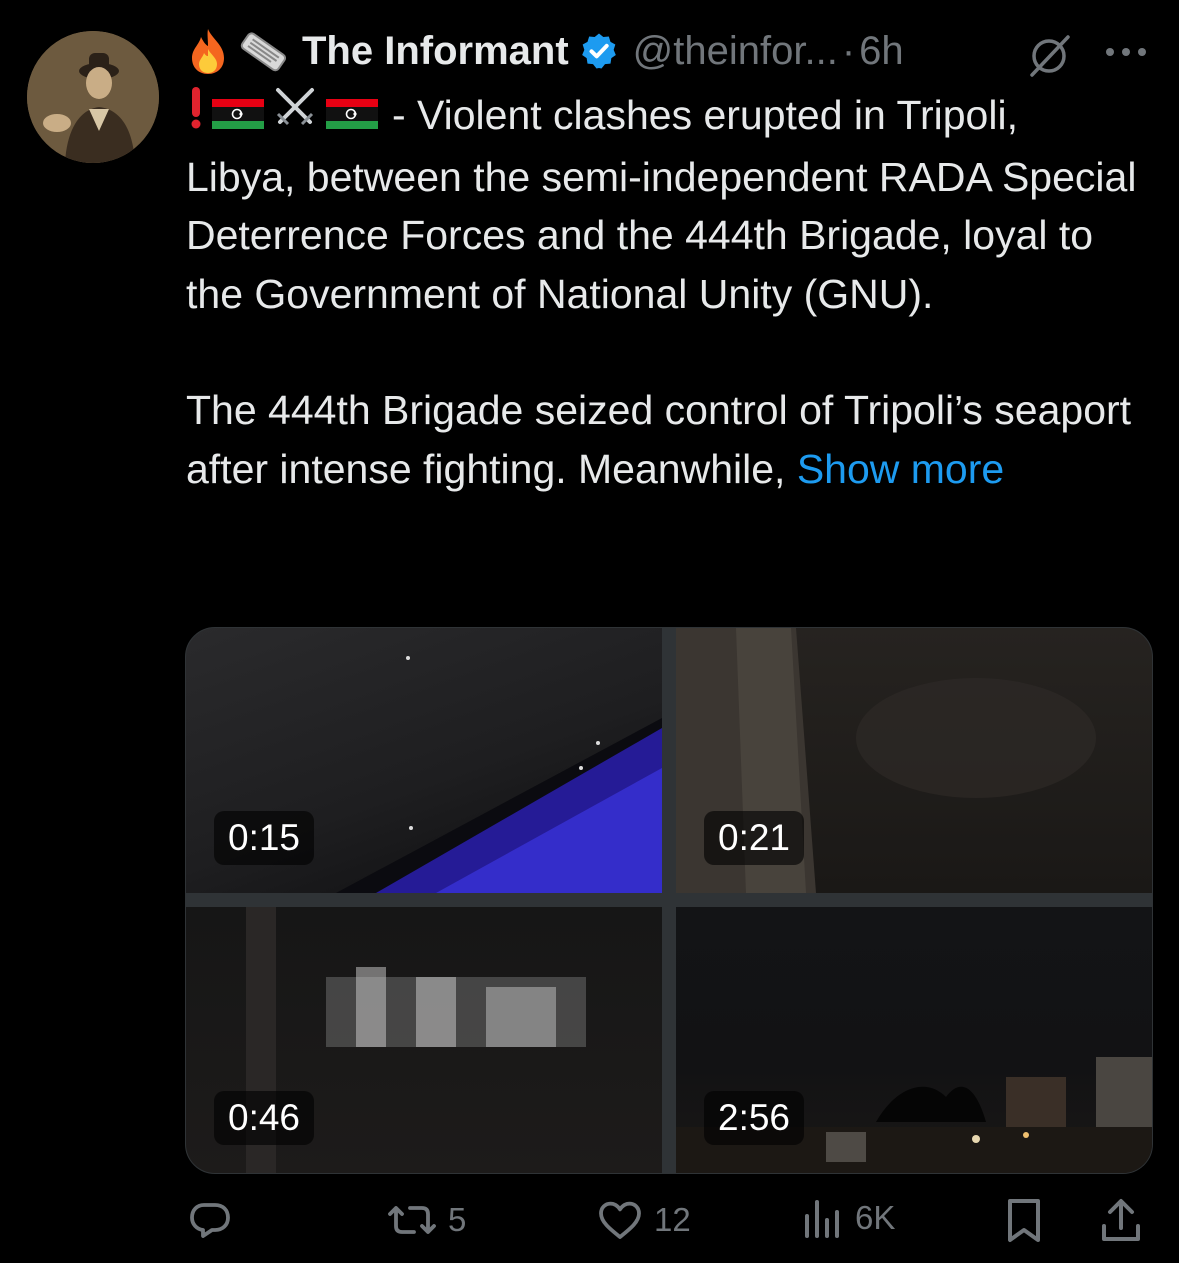  Describe the element at coordinates (914, 760) in the screenshot. I see `video-thumbnail: 0:21` at that location.